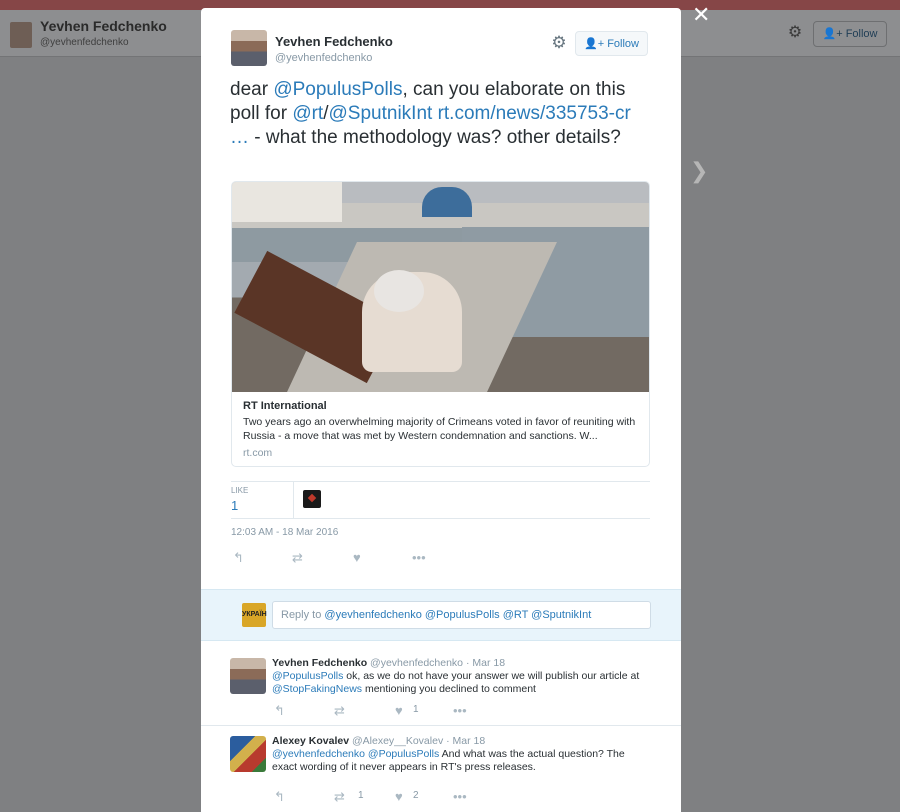 This screenshot has height=812, width=900. I want to click on tweet-stats: LIKE 1, so click(440, 500).